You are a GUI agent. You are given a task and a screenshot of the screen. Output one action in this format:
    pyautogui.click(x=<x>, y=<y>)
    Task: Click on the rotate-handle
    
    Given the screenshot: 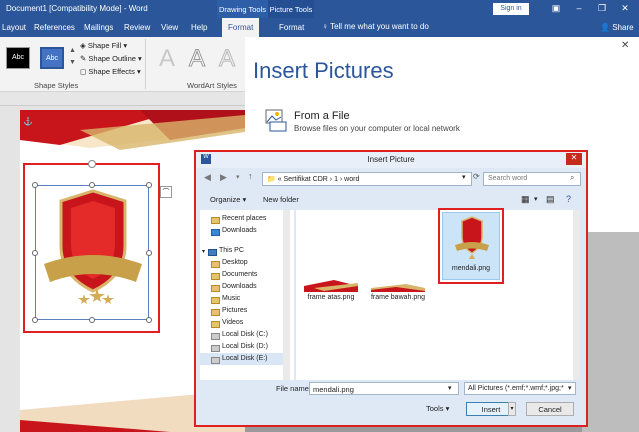 What is the action you would take?
    pyautogui.click(x=92, y=164)
    